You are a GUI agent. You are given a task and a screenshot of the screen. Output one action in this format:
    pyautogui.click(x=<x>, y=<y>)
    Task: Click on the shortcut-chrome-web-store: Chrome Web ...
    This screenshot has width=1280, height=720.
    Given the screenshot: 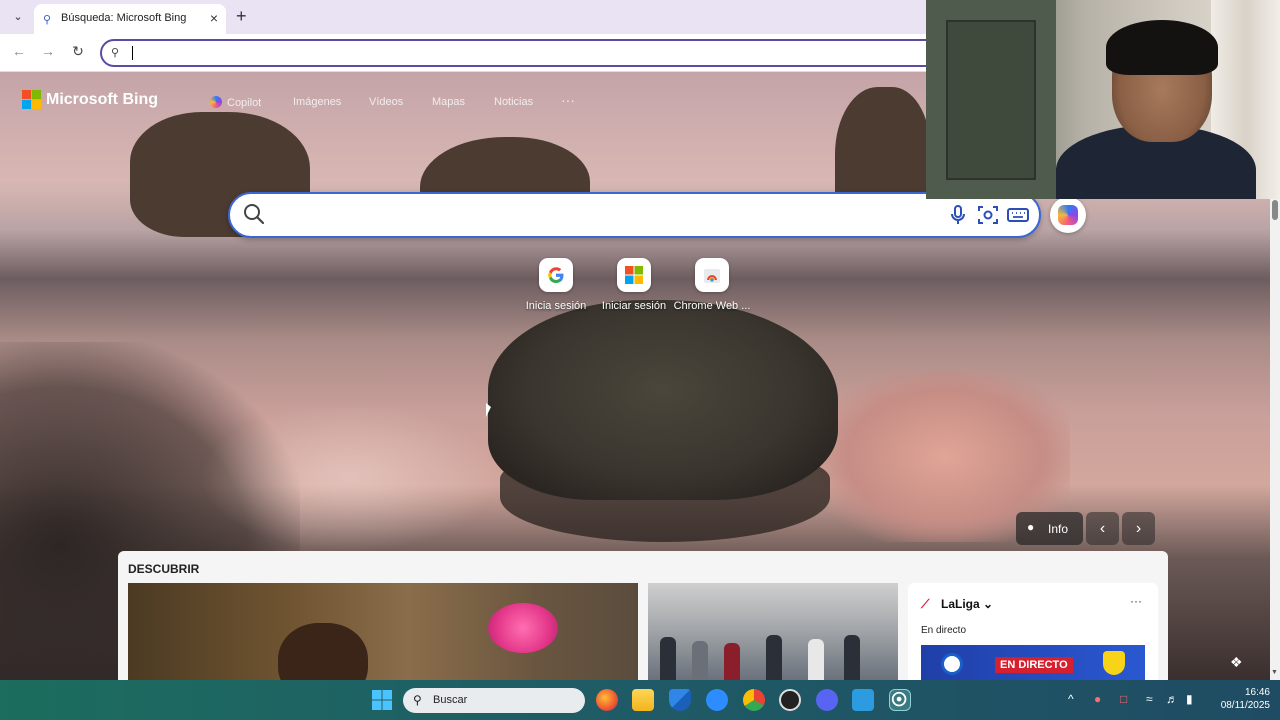 What is the action you would take?
    pyautogui.click(x=712, y=285)
    